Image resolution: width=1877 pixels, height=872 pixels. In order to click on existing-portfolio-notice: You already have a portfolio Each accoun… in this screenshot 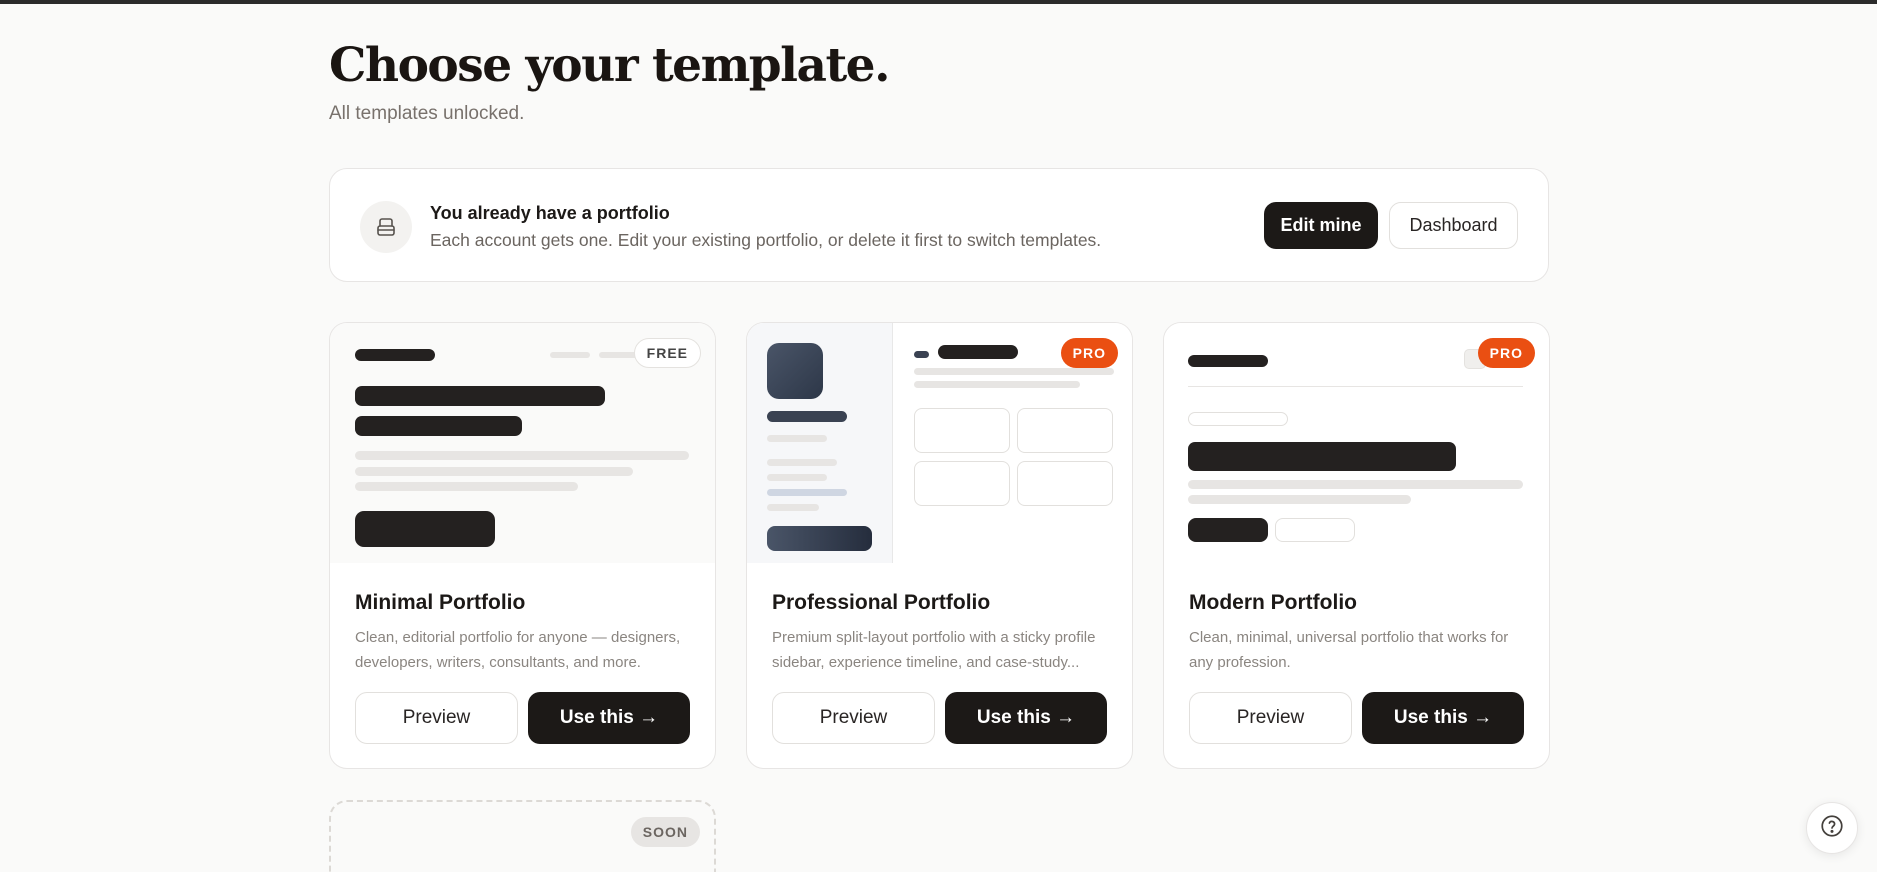, I will do `click(939, 225)`.